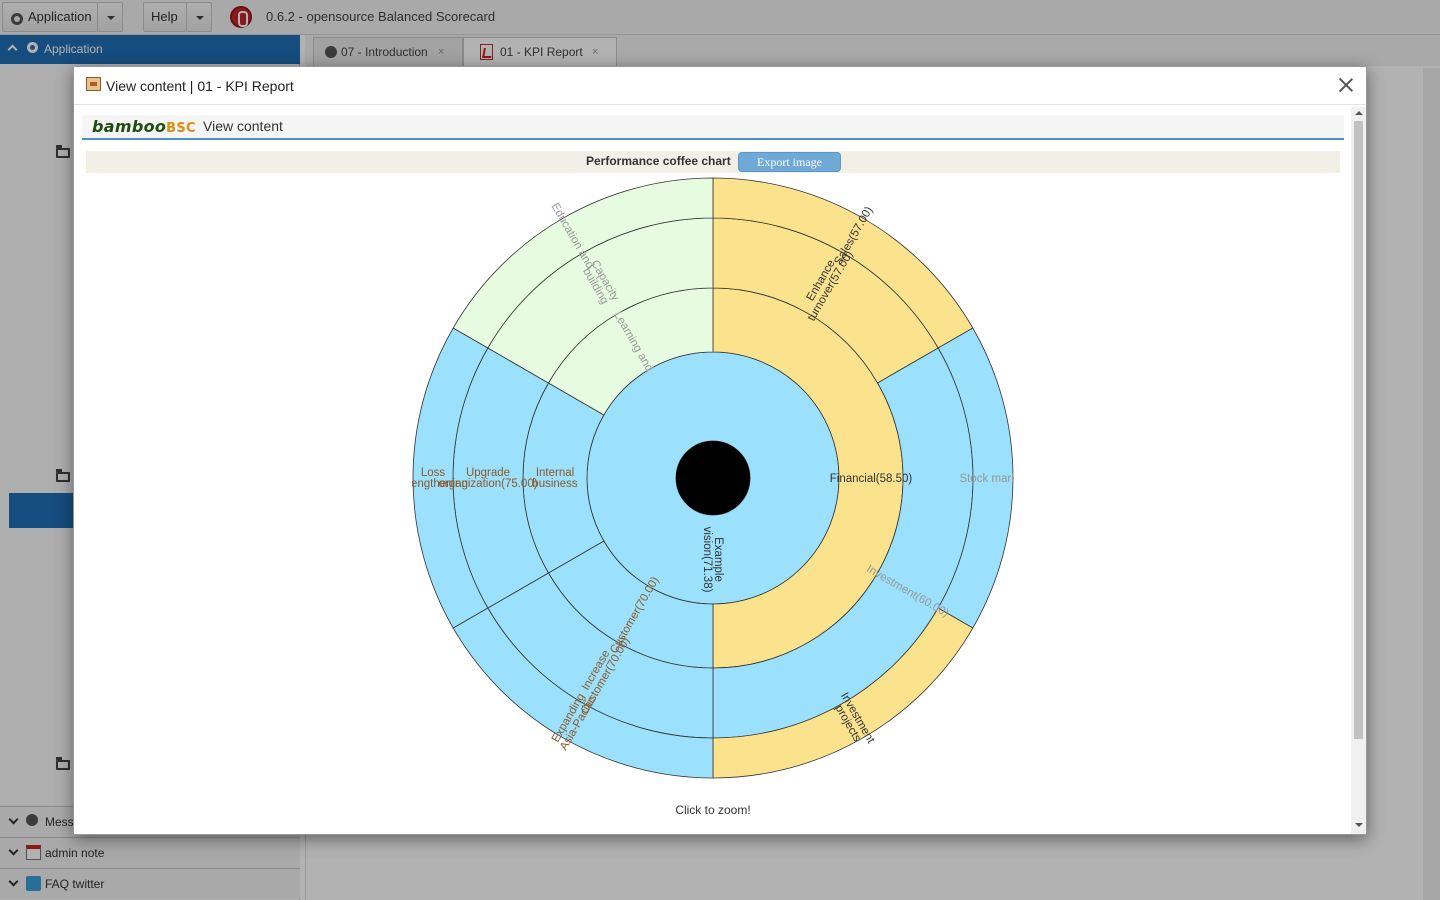 The height and width of the screenshot is (900, 1440). I want to click on bsc-header: bambooBSC View content, so click(713, 127).